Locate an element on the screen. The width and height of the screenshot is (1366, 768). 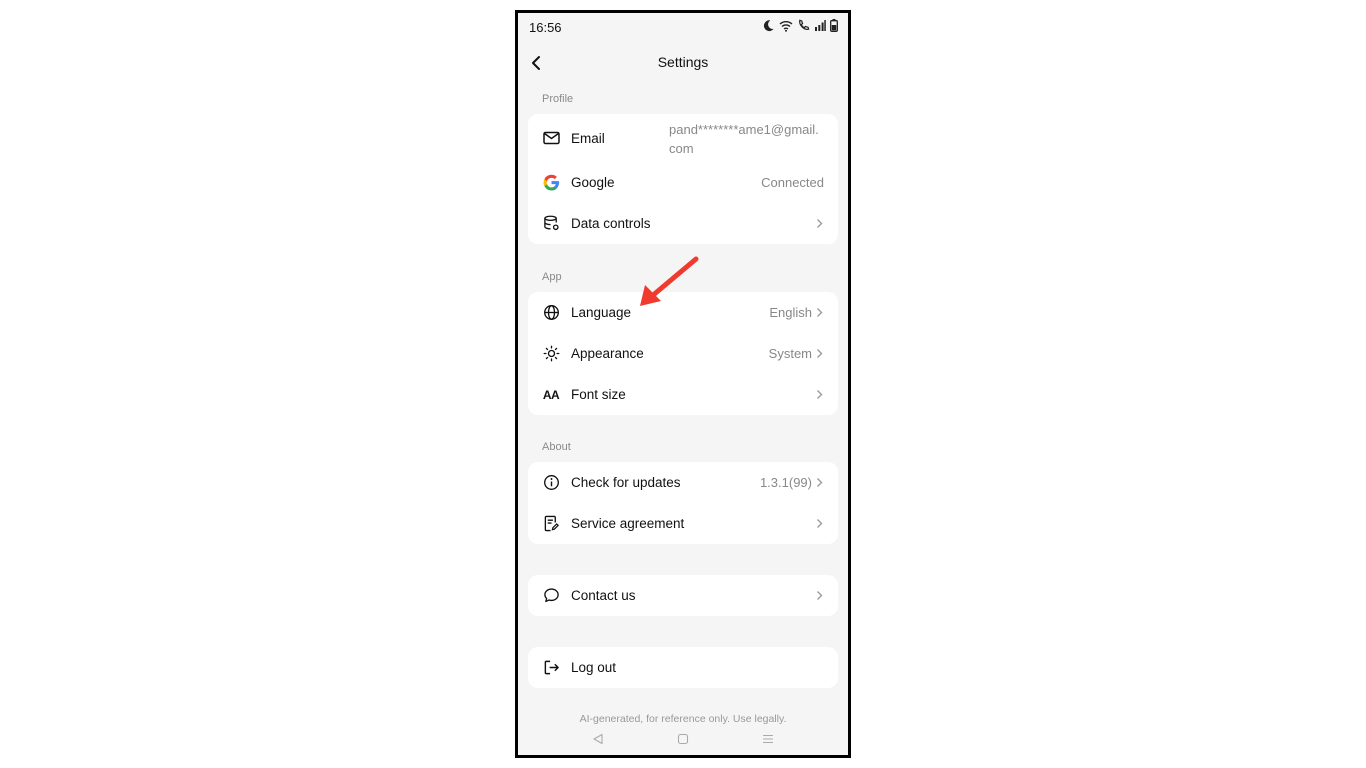
nav-back-button is located at coordinates (598, 739).